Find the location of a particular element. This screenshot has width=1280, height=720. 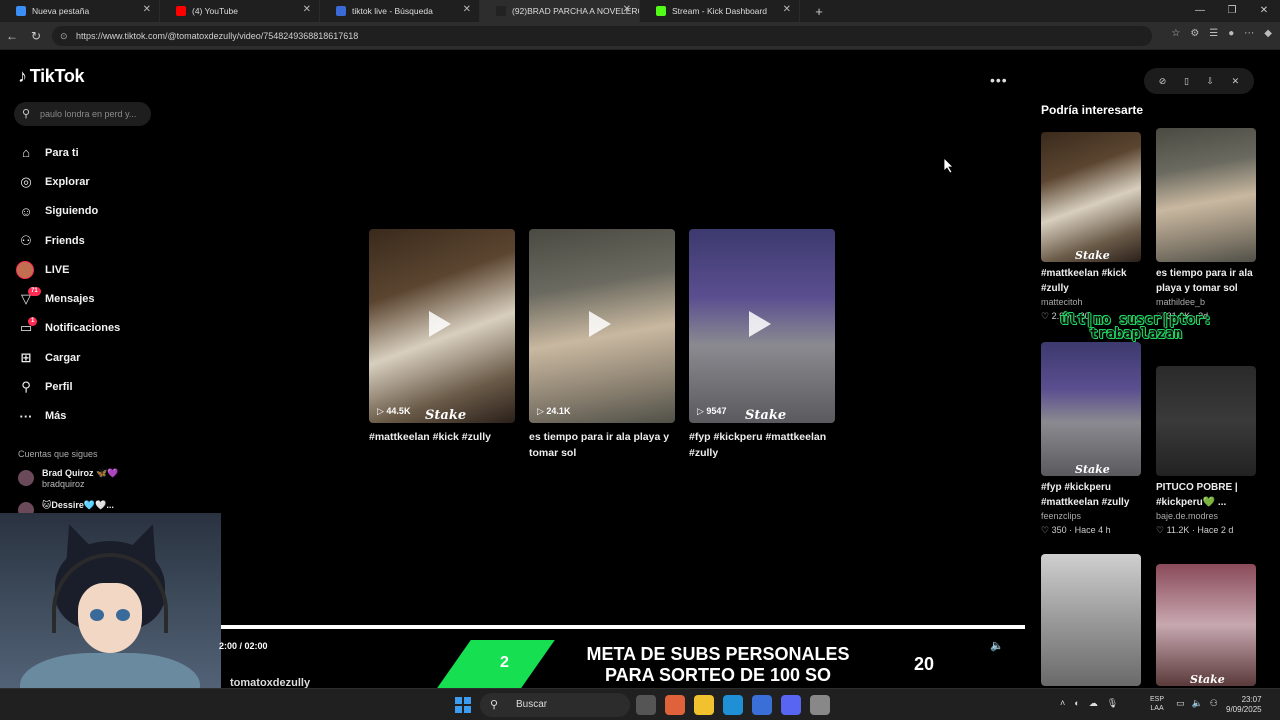

search-icon: ⚲ is located at coordinates (26, 114).